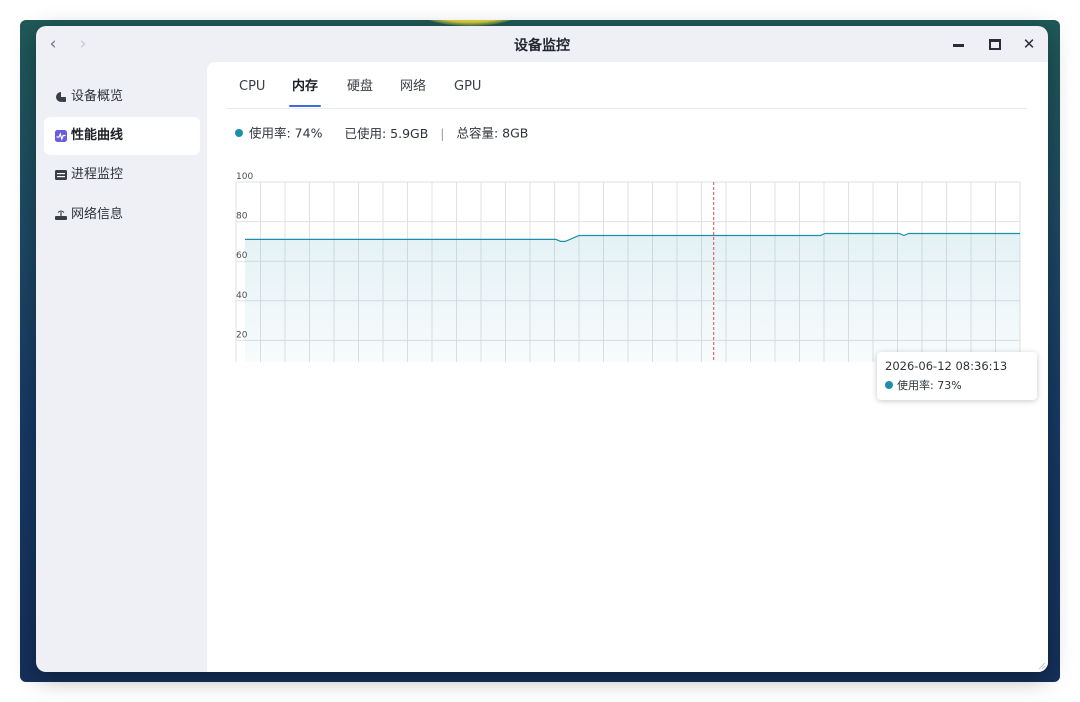 The image size is (1080, 702). I want to click on tooltip-value: 使用率: 73%, so click(923, 385).